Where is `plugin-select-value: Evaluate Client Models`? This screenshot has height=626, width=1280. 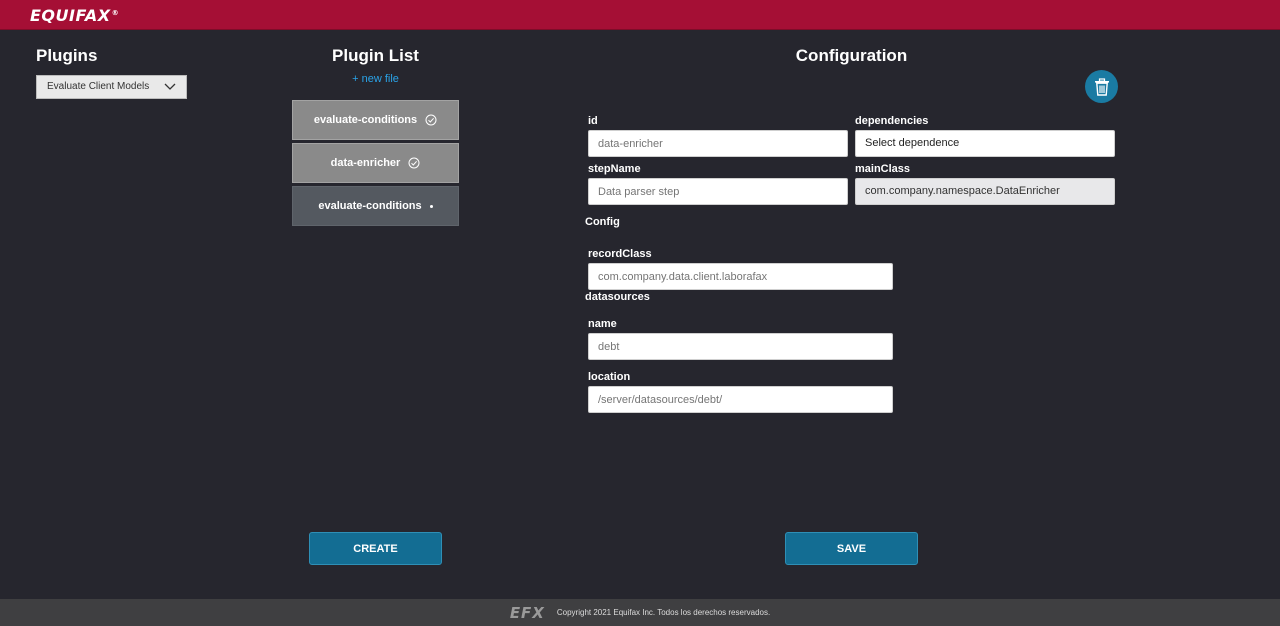
plugin-select-value: Evaluate Client Models is located at coordinates (98, 86).